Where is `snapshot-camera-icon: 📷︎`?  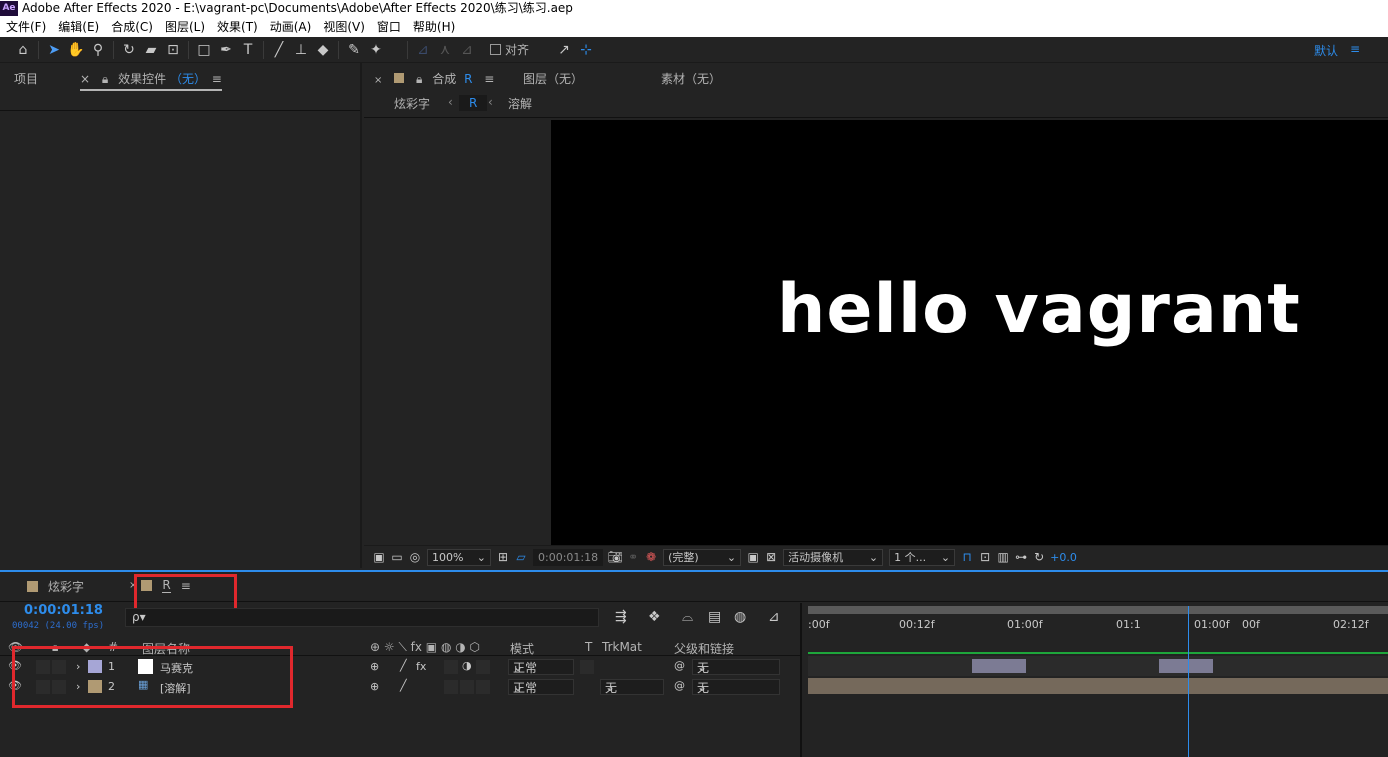
snapshot-camera-icon: 📷︎ is located at coordinates (615, 557).